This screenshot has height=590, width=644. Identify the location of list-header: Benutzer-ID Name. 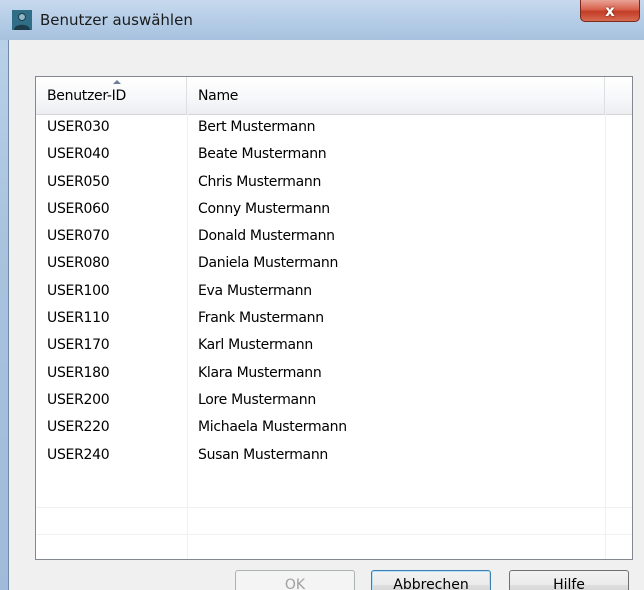
(334, 96).